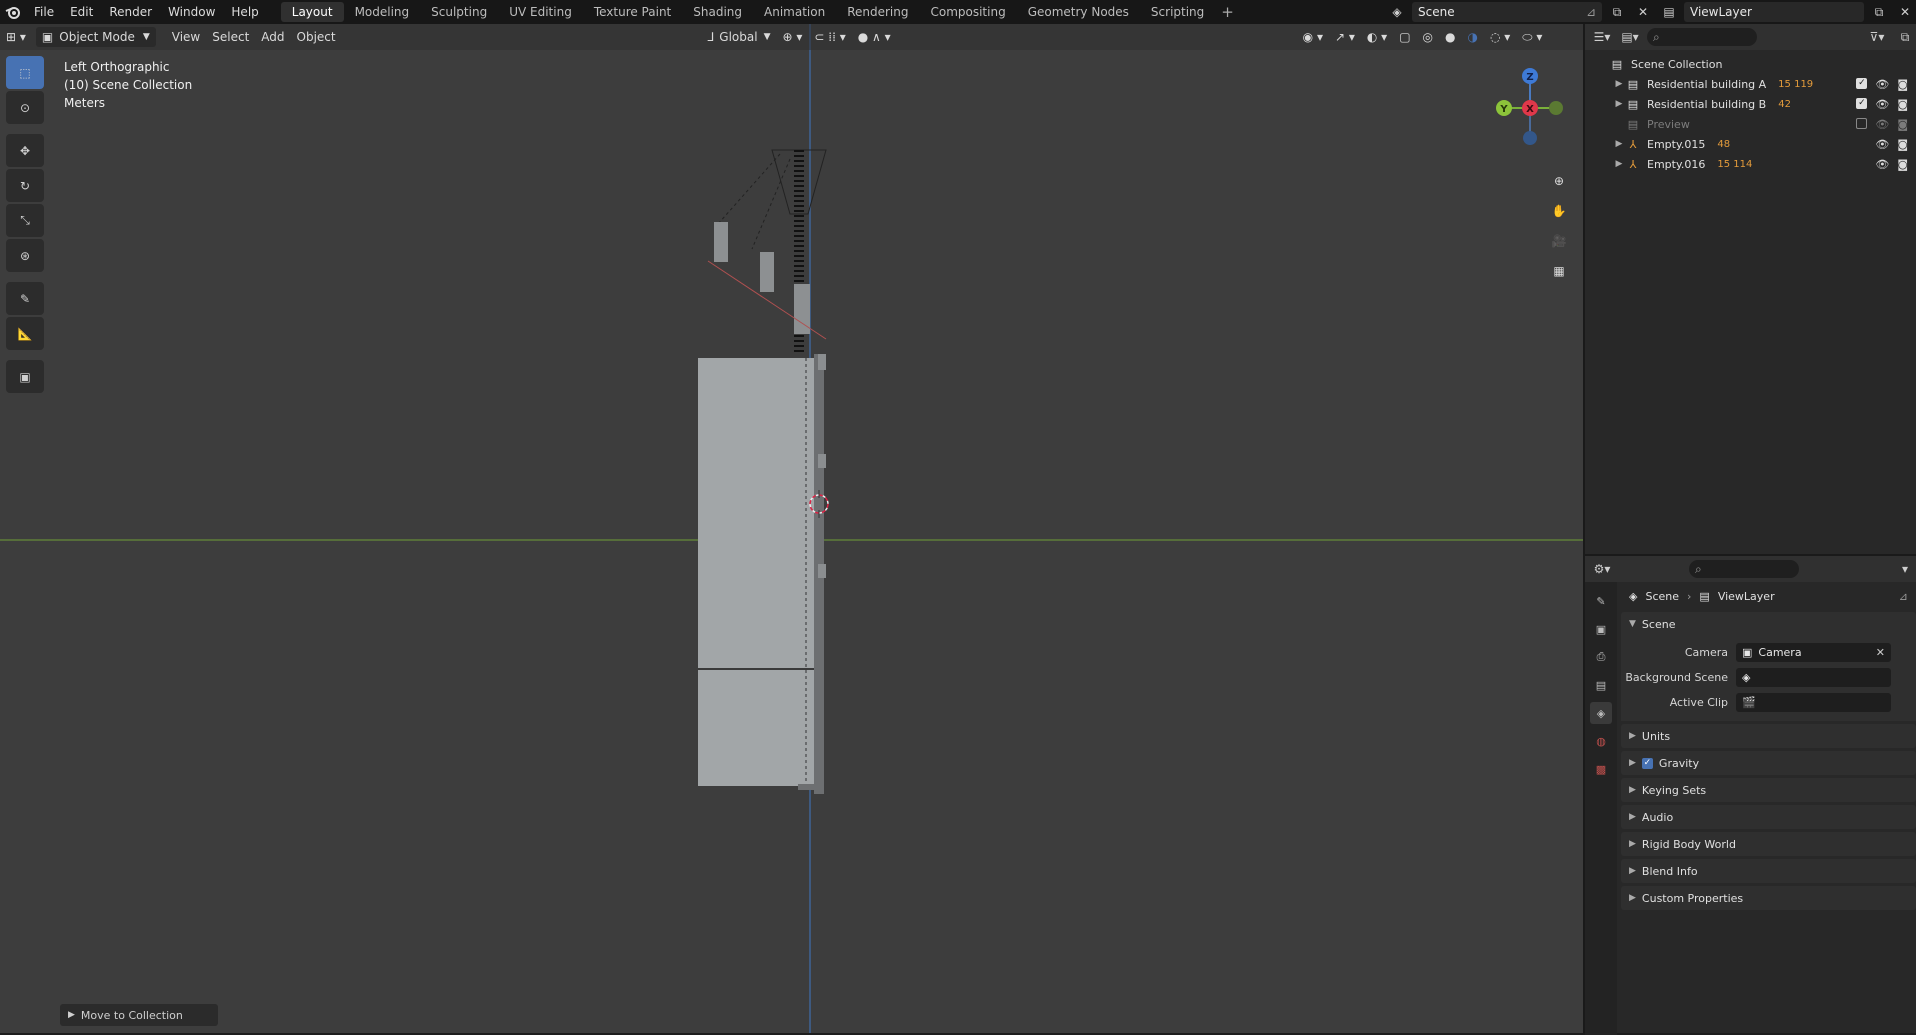  Describe the element at coordinates (25, 185) in the screenshot. I see `rotate-tool-icon: ↻` at that location.